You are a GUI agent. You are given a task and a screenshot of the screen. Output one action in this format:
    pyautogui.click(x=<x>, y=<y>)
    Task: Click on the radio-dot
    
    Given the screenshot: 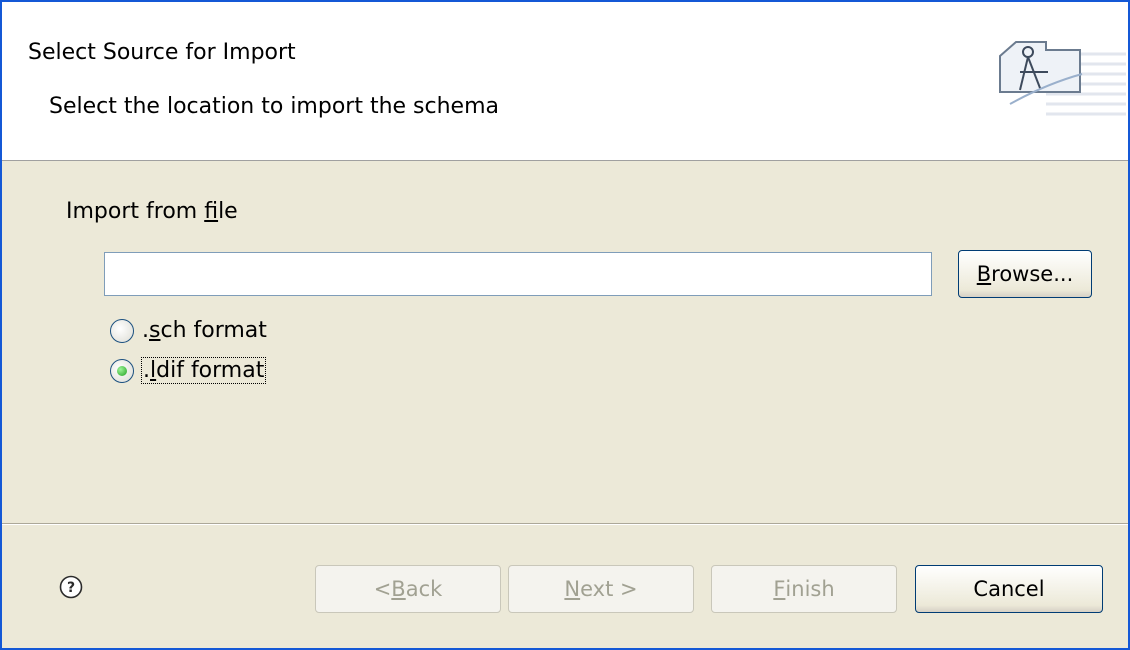 What is the action you would take?
    pyautogui.click(x=122, y=370)
    